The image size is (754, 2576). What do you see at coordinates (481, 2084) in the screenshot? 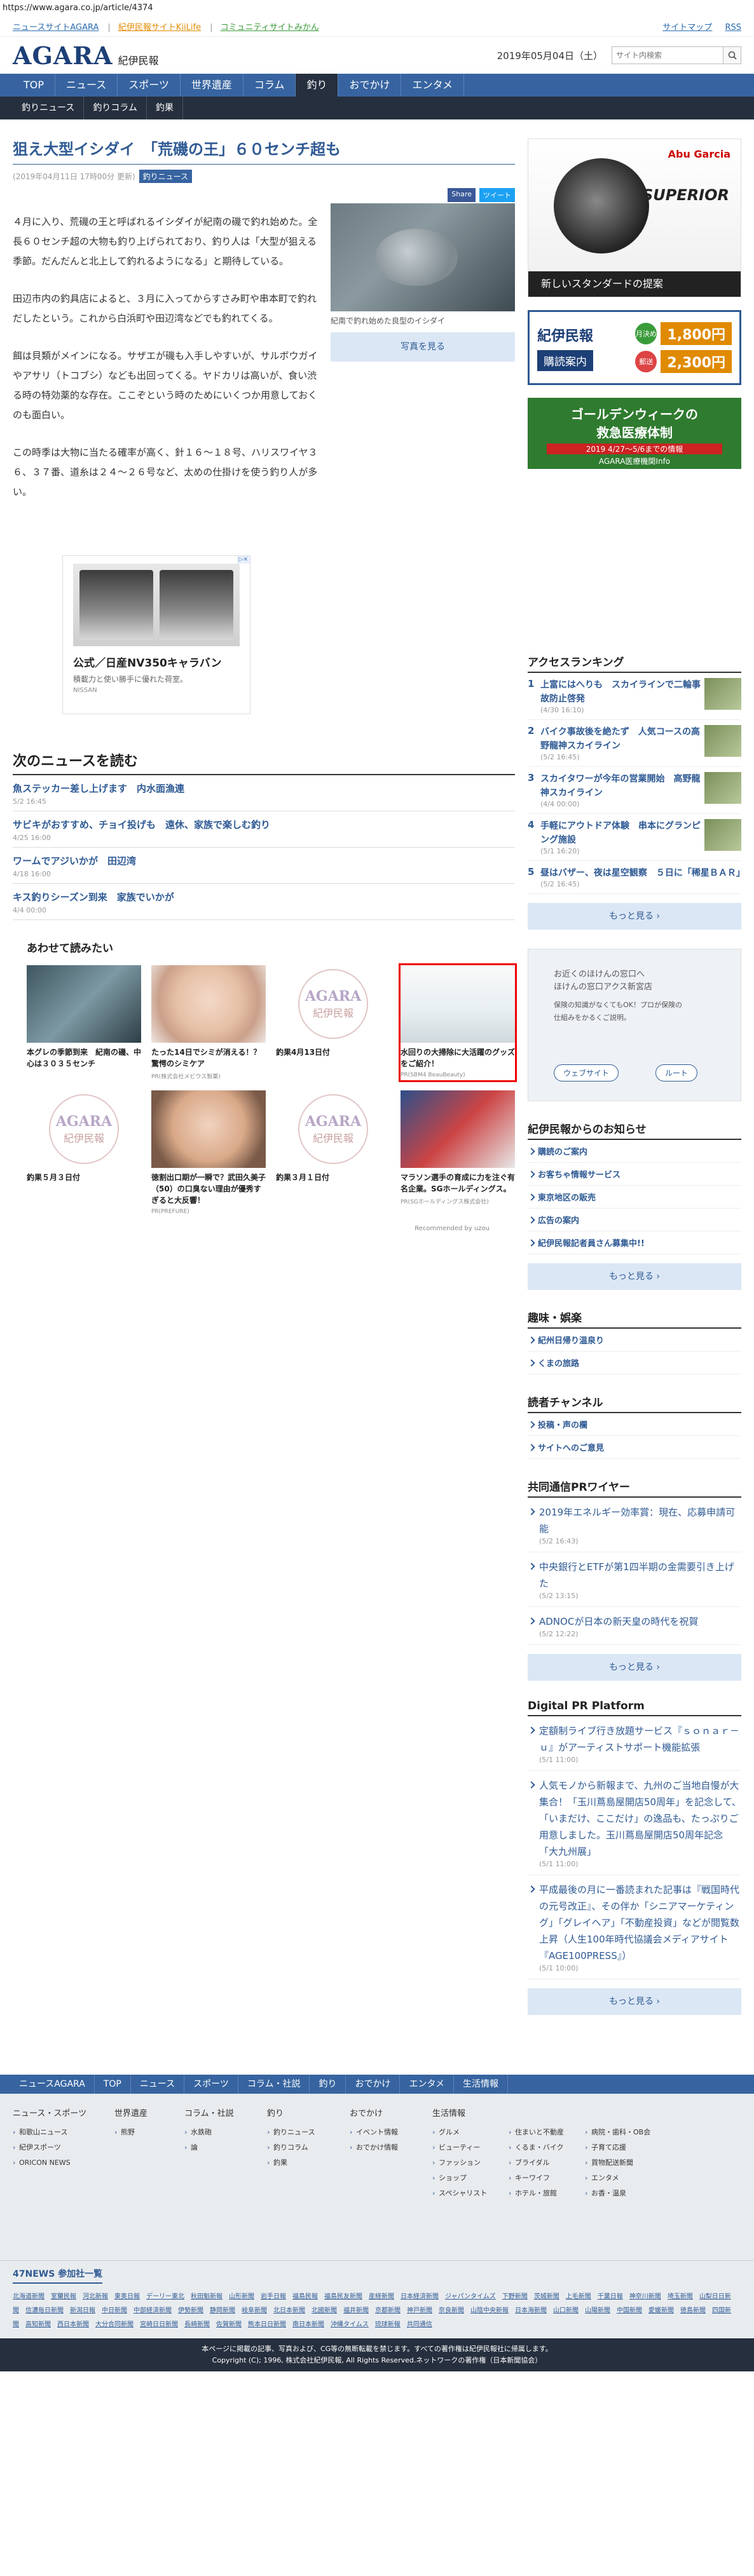
I see `footer-nav-item: 生活情報` at bounding box center [481, 2084].